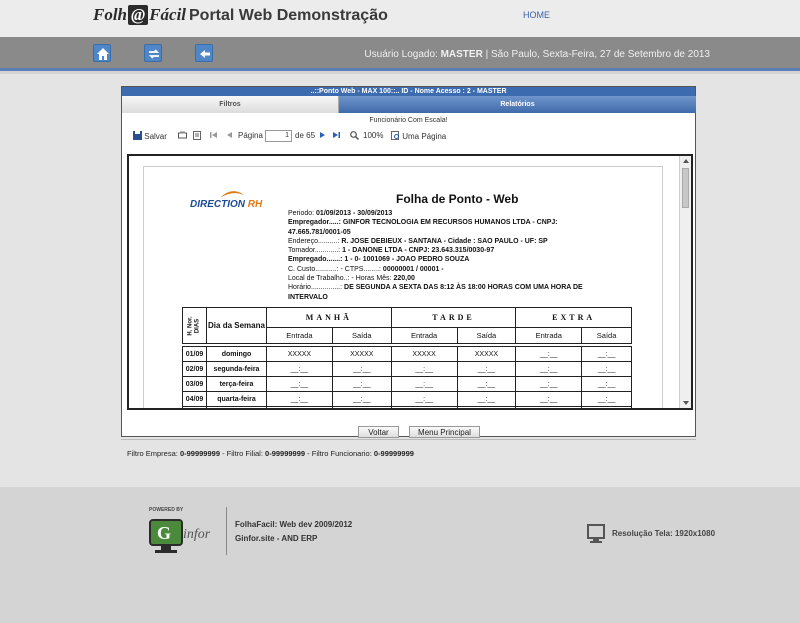 The width and height of the screenshot is (800, 623). What do you see at coordinates (139, 15) in the screenshot?
I see `app-logo: Folh @ Fácil` at bounding box center [139, 15].